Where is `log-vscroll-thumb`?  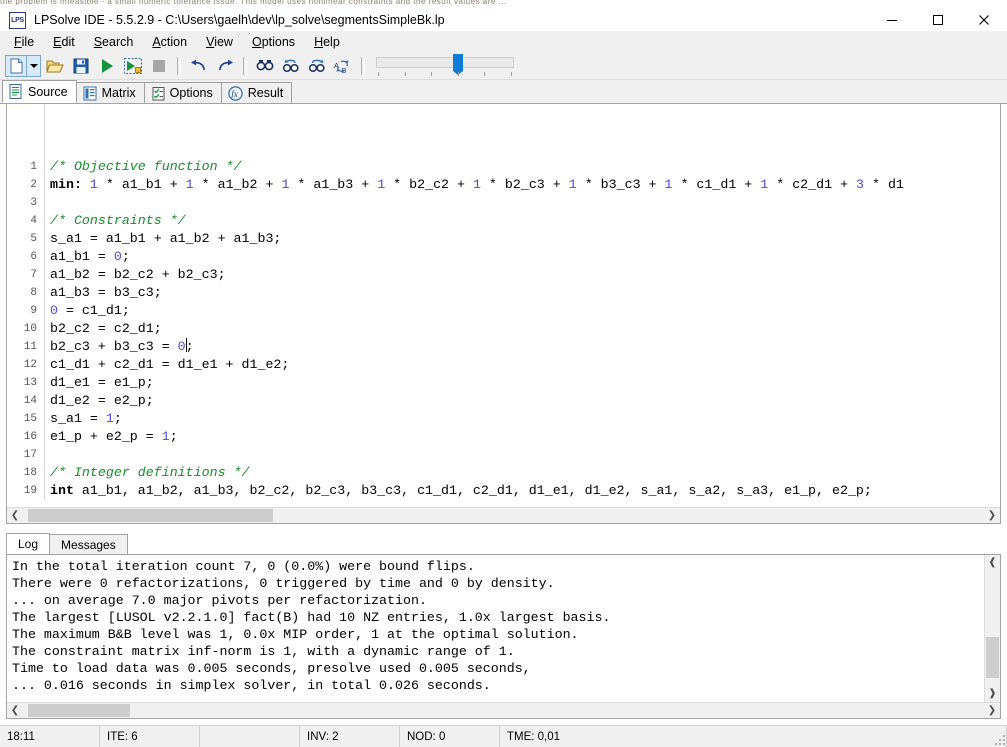
log-vscroll-thumb is located at coordinates (992, 657).